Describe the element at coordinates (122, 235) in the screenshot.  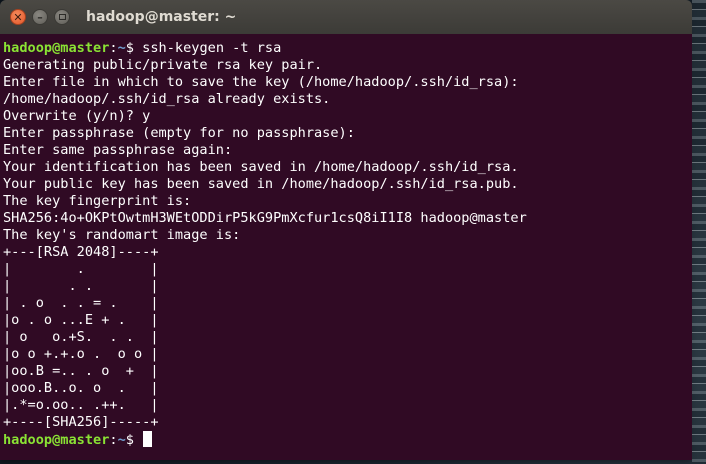
I see `output-line: The key's randomart image is:` at that location.